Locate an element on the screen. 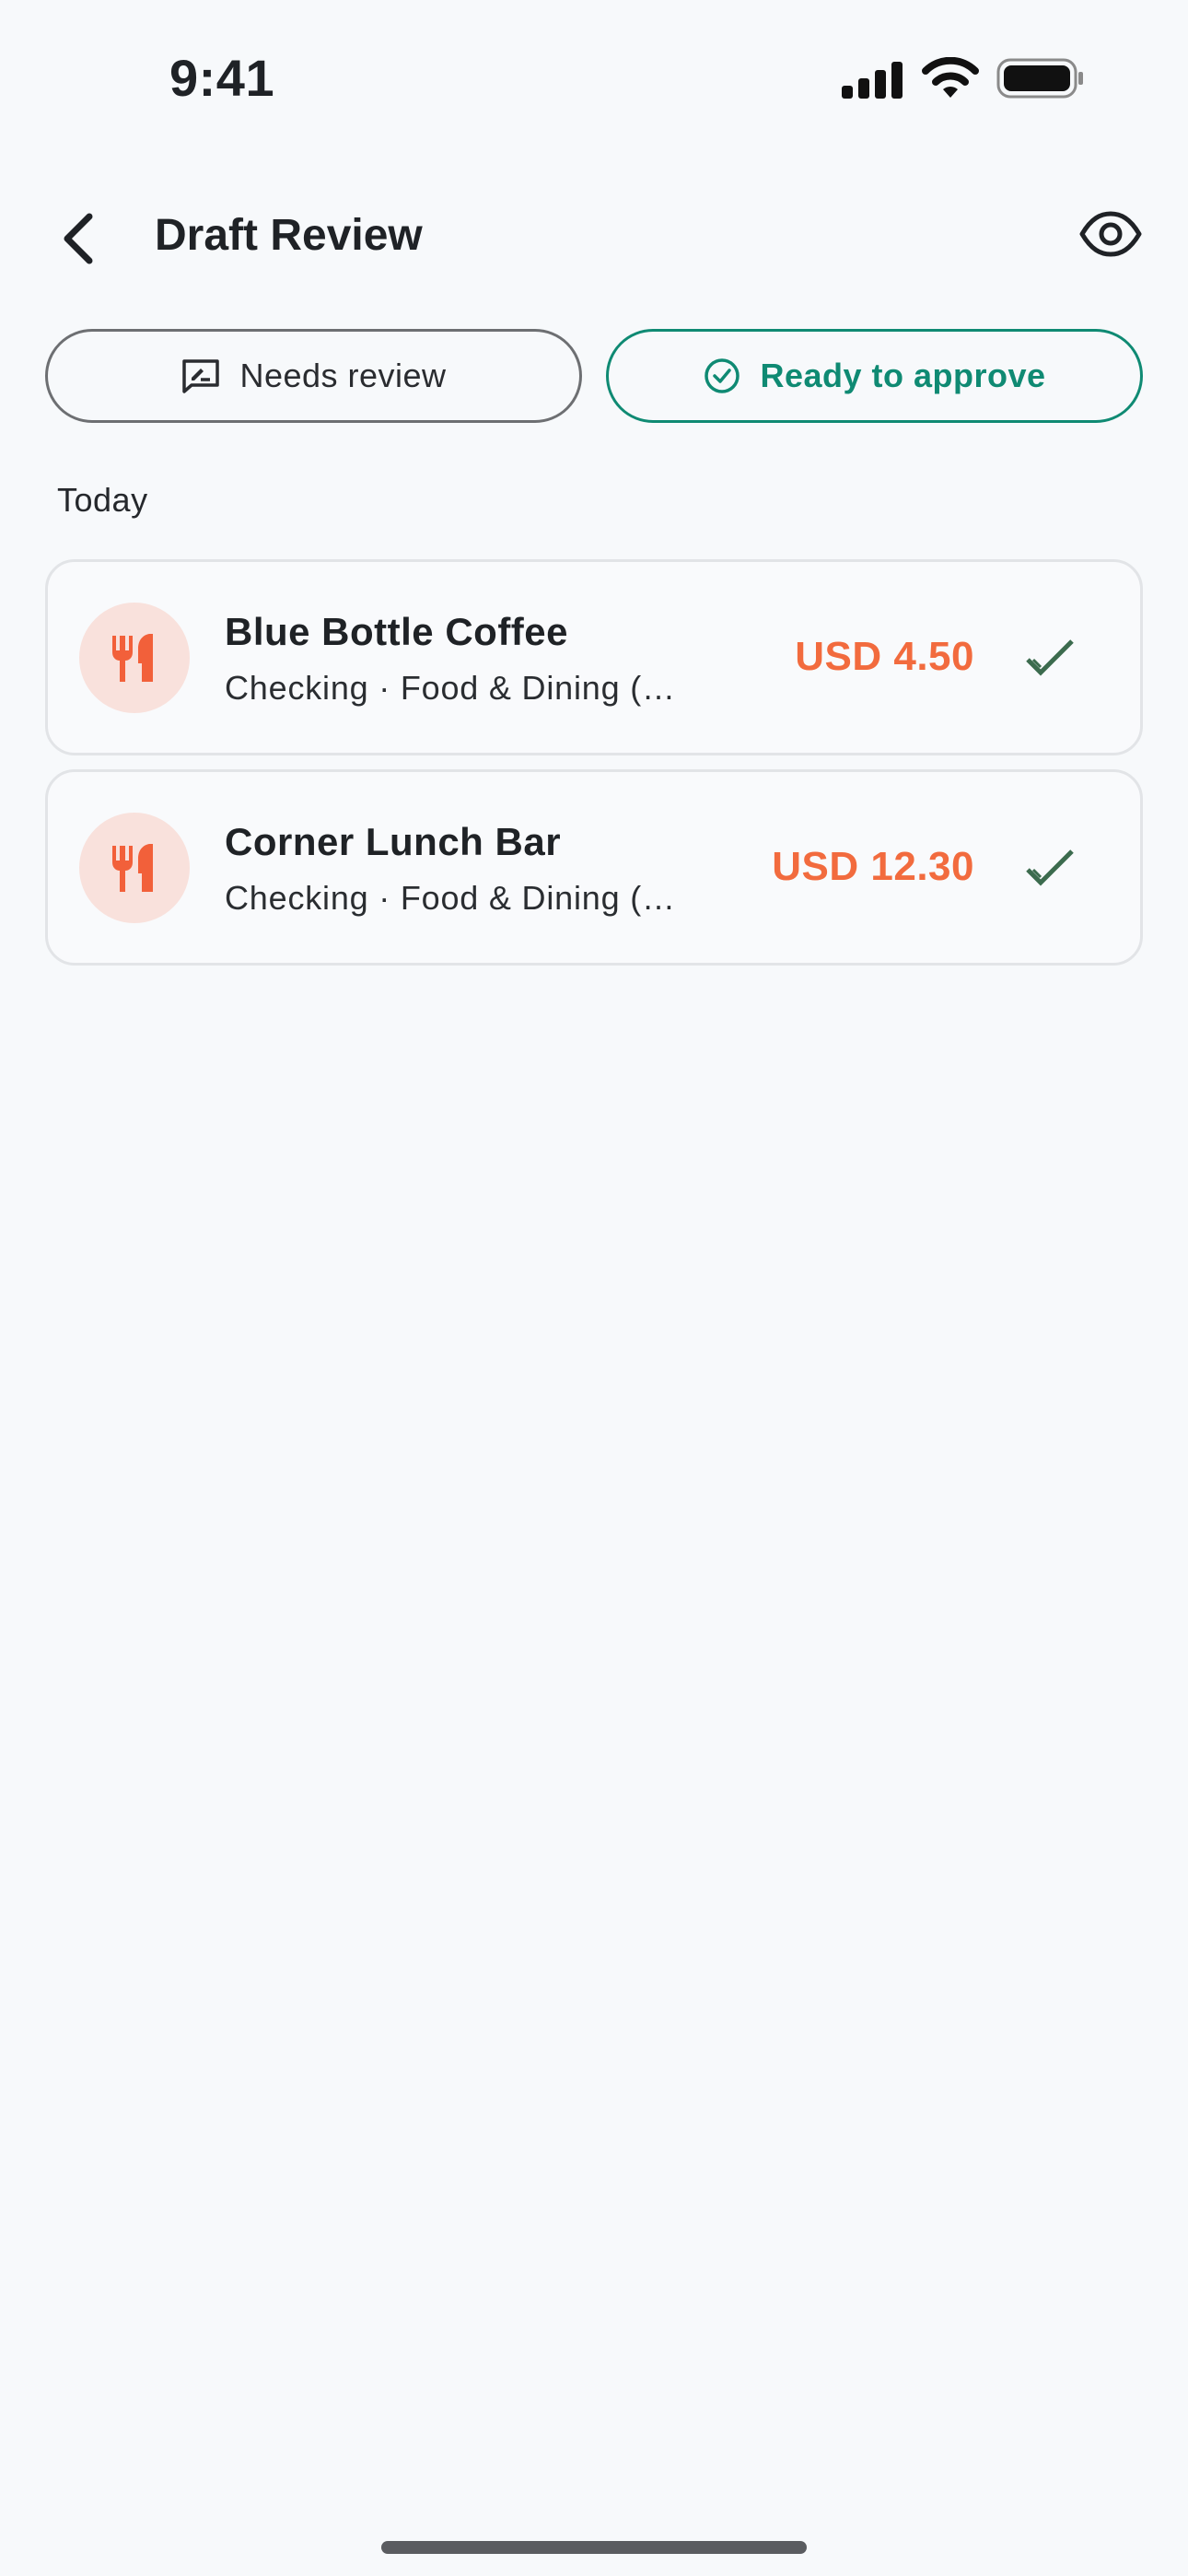 This screenshot has height=2576, width=1188. home-indicator is located at coordinates (594, 2547).